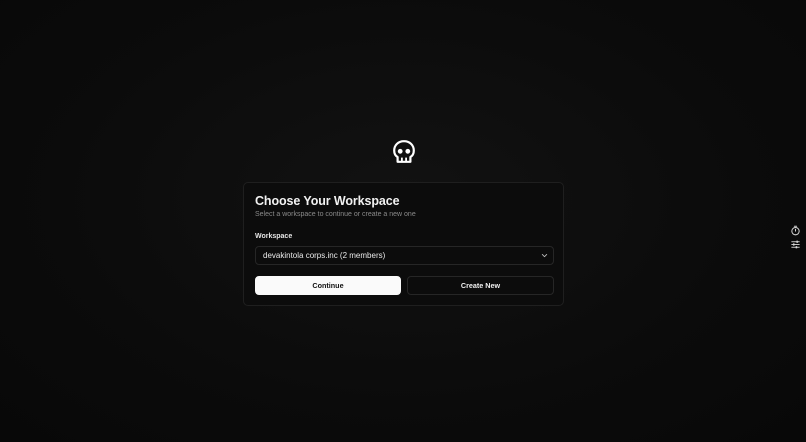 This screenshot has width=806, height=442. I want to click on workspace-select-value: devakintola corps.inc (2 members), so click(324, 255).